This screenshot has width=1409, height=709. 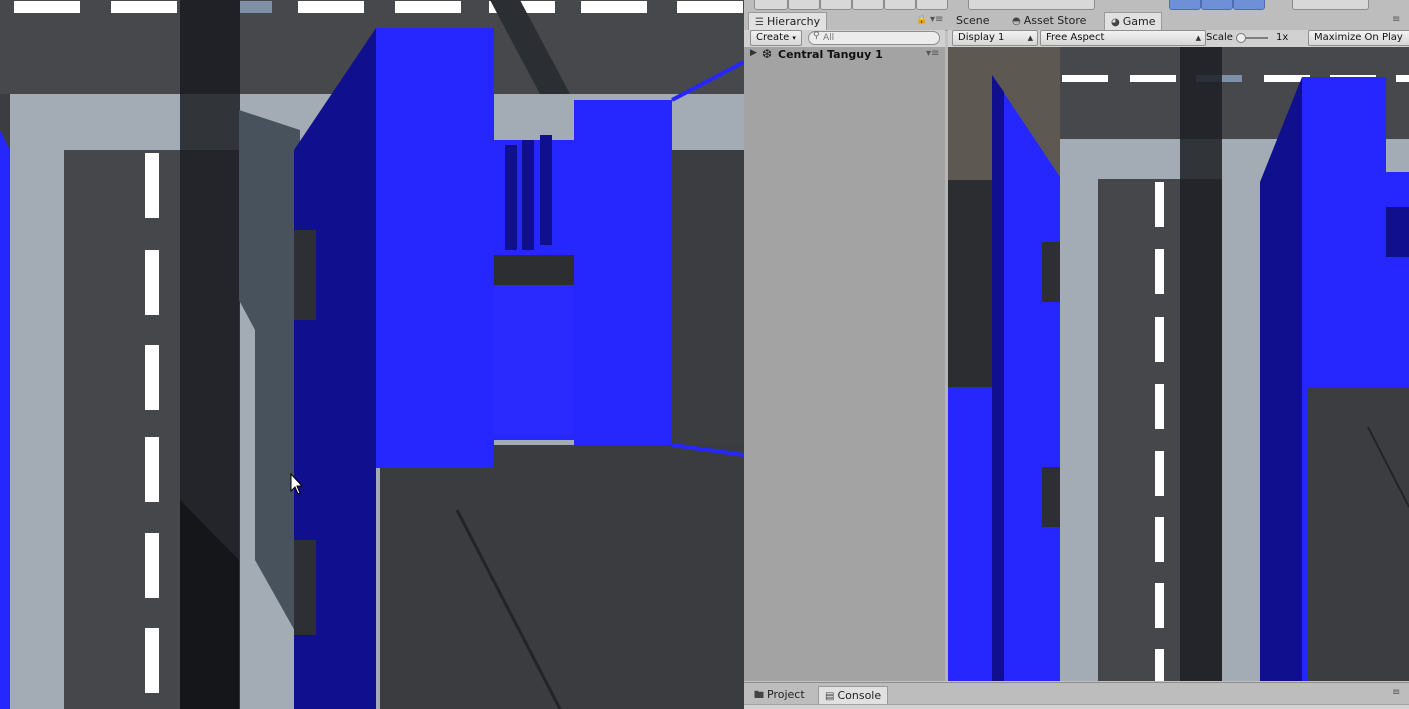 What do you see at coordinates (836, 5) in the screenshot?
I see `rotate-tool-button` at bounding box center [836, 5].